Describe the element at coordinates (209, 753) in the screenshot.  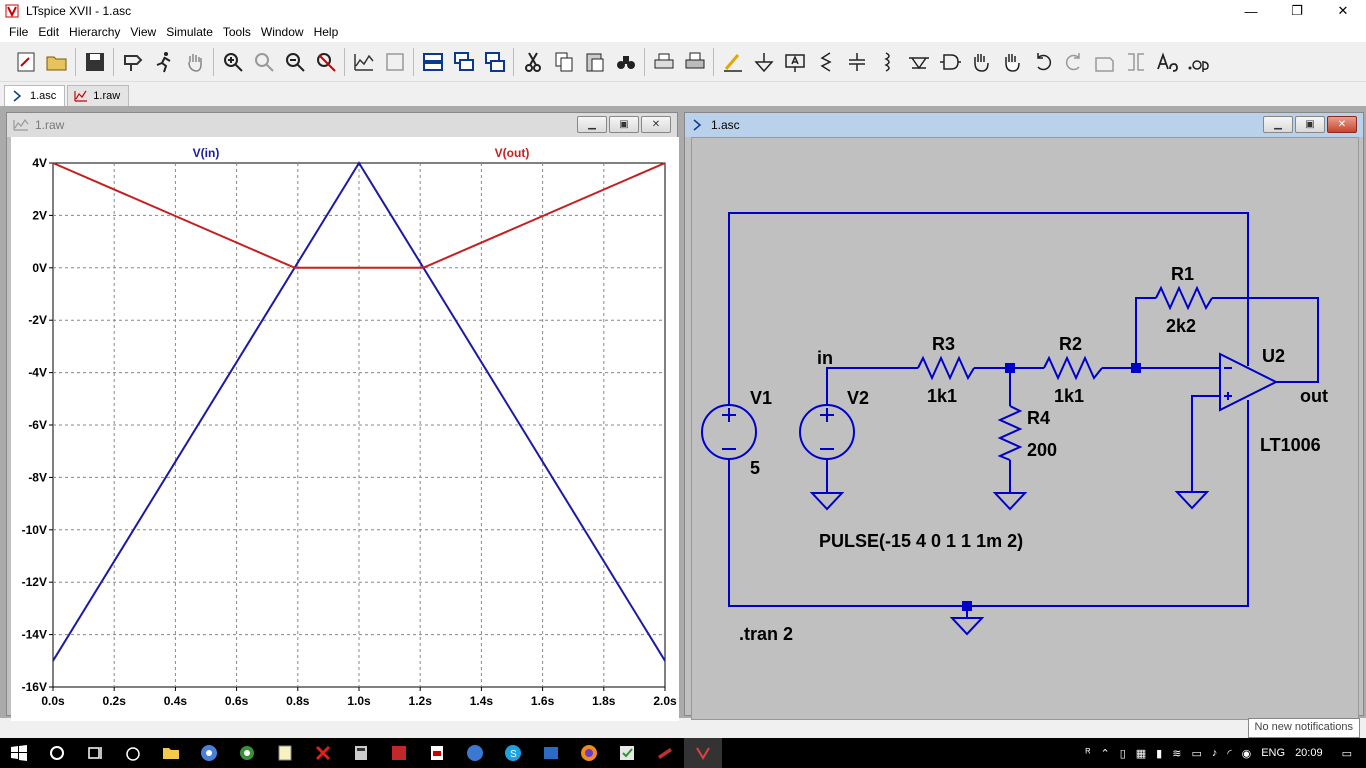
I see `chrome-icon` at that location.